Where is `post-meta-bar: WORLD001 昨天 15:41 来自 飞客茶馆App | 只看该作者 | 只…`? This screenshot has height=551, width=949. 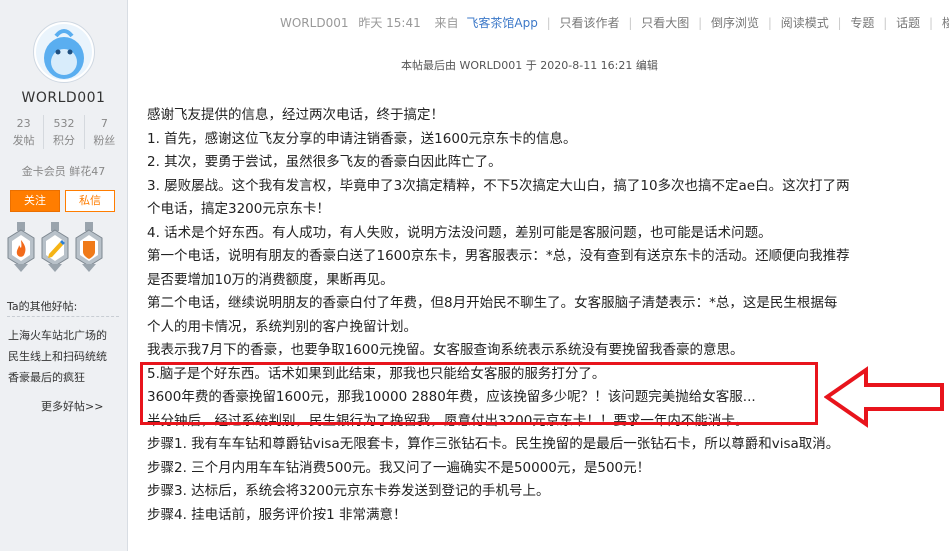 post-meta-bar: WORLD001 昨天 15:41 来自 飞客茶馆App | 只看该作者 | 只… is located at coordinates (614, 22).